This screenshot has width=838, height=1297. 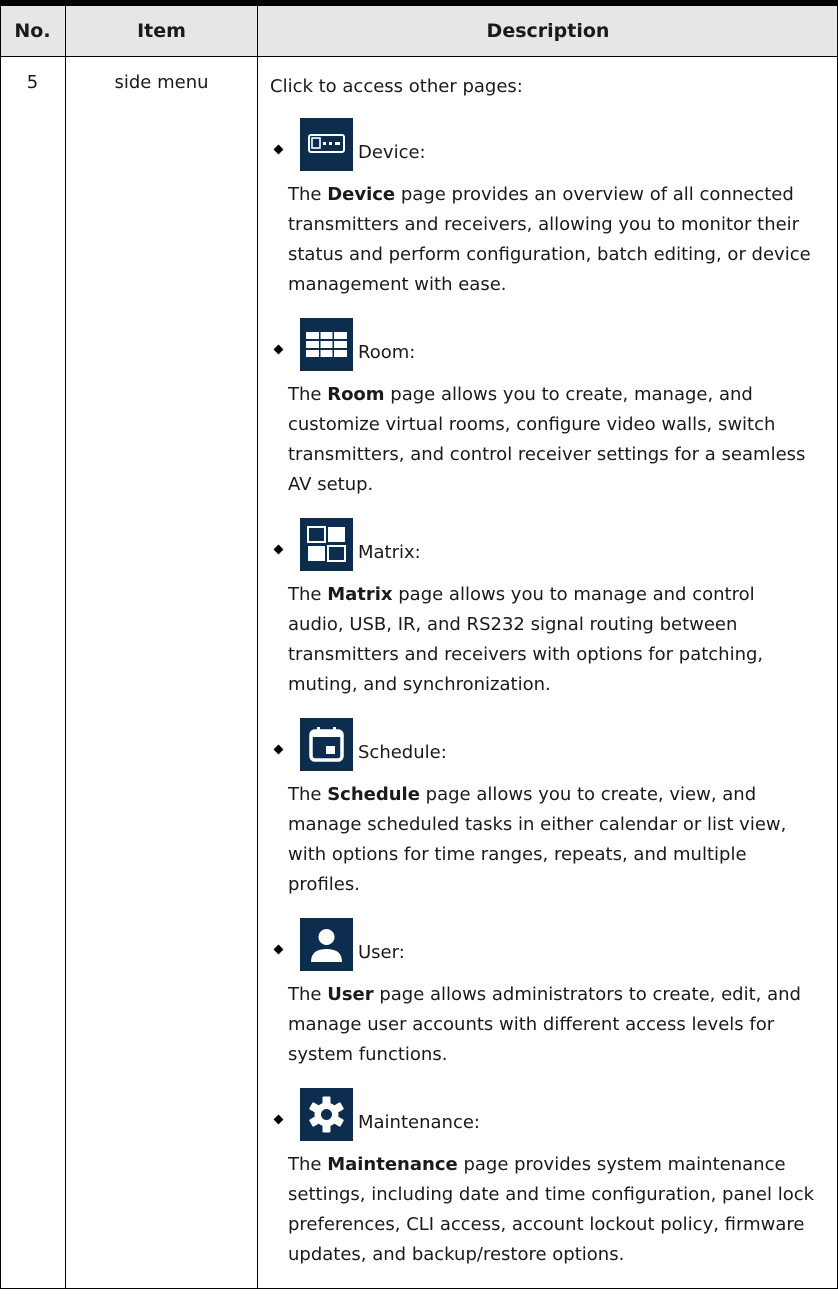 I want to click on entry-bold: Device, so click(x=361, y=194).